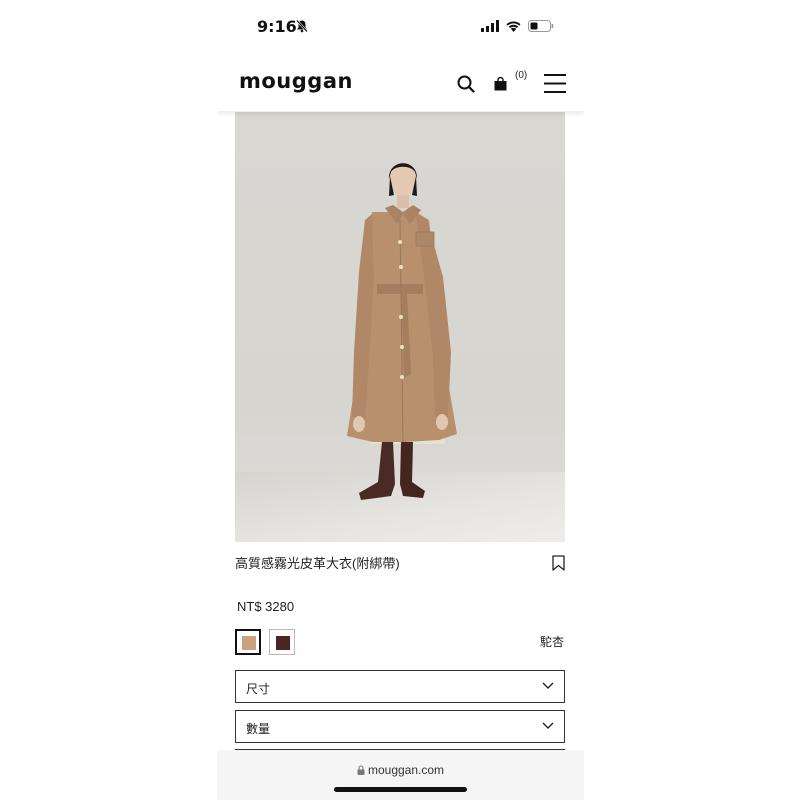  Describe the element at coordinates (377, 471) in the screenshot. I see `left-boot` at that location.